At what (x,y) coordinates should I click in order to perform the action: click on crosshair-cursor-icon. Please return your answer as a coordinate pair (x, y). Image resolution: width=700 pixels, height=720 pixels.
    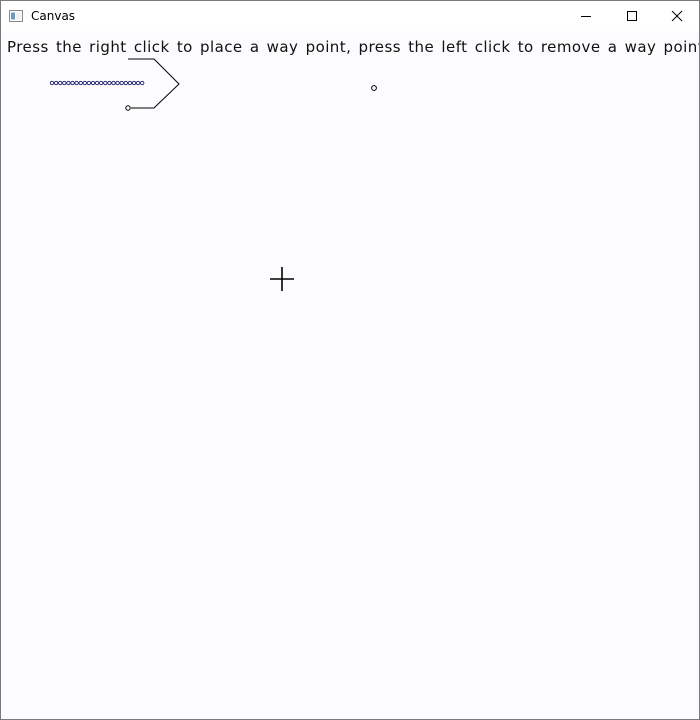
    Looking at the image, I should click on (282, 279).